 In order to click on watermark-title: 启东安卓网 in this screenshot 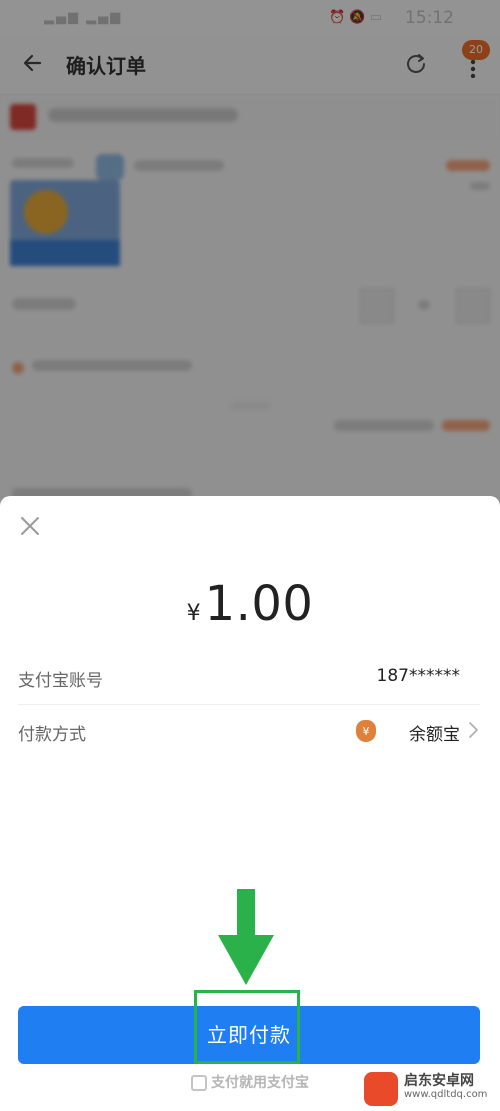, I will do `click(439, 1081)`.